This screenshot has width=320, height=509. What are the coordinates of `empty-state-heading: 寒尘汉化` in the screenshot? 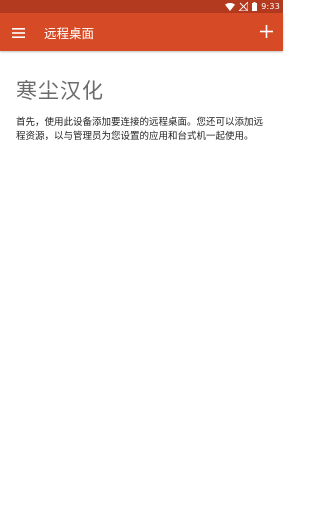 It's located at (60, 91).